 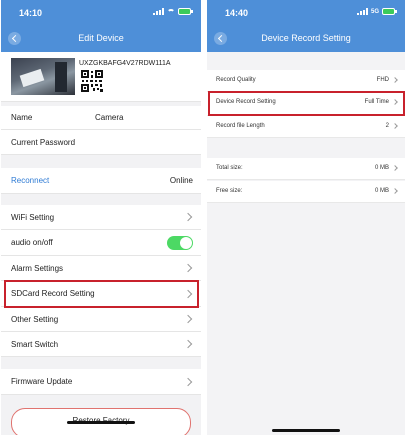 I want to click on name-label: Name, so click(x=22, y=117).